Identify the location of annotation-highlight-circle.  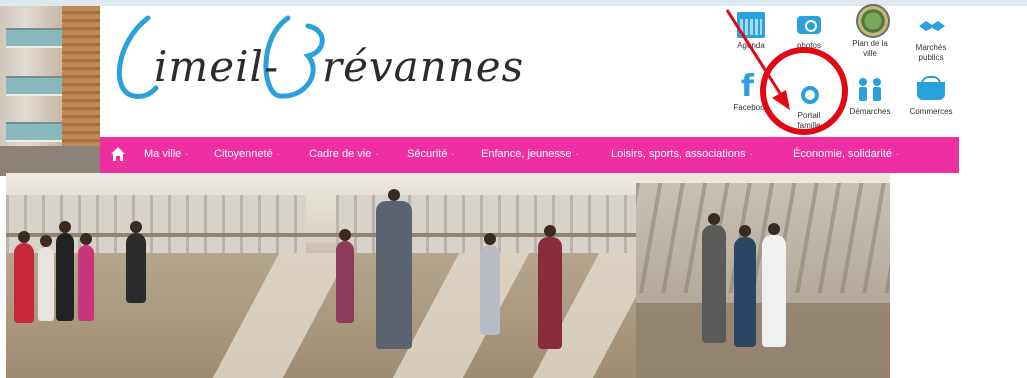
(804, 91).